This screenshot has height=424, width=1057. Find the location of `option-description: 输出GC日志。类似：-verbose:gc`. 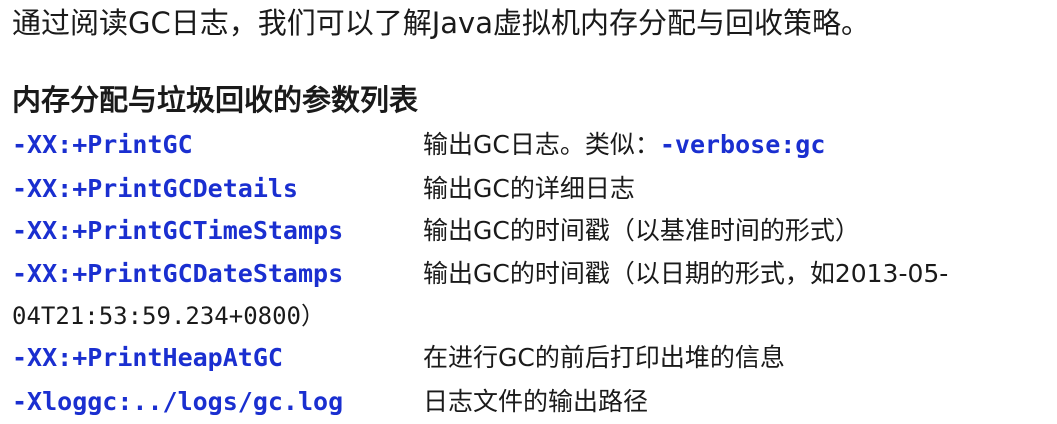

option-description: 输出GC日志。类似：-verbose:gc is located at coordinates (624, 145).